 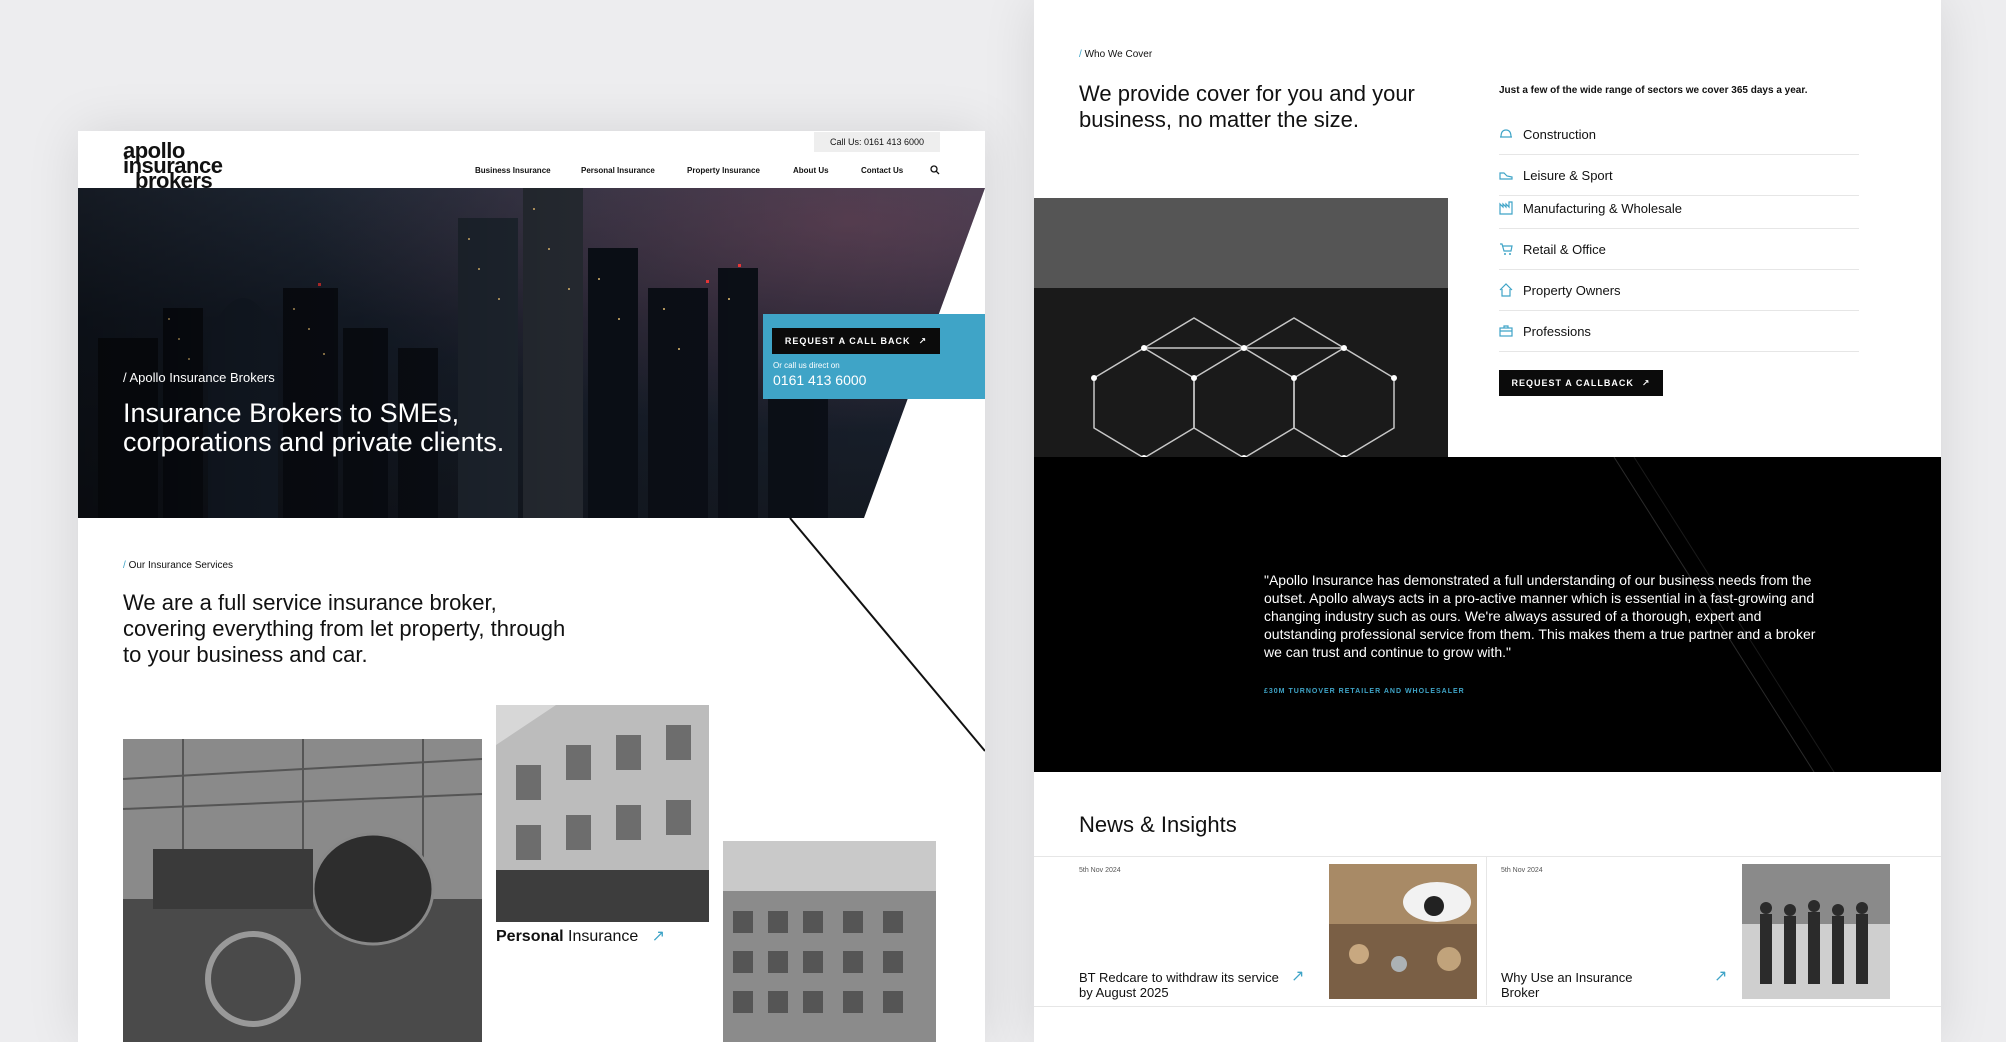 I want to click on card-label-rest: Insurance, so click(x=601, y=936).